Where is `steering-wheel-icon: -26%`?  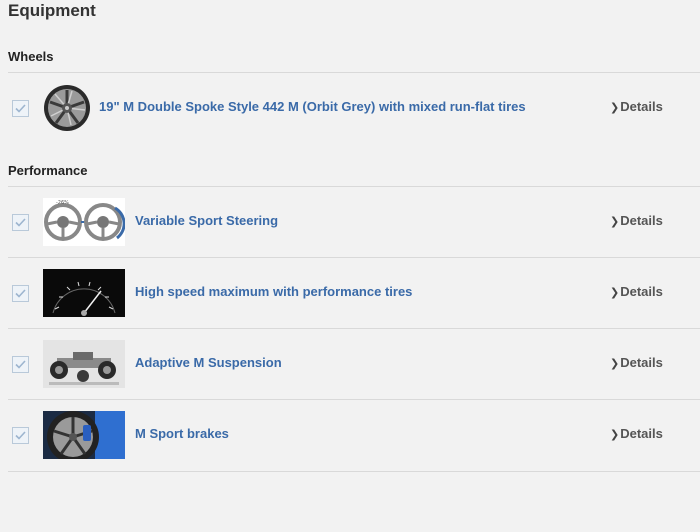 steering-wheel-icon: -26% is located at coordinates (84, 222).